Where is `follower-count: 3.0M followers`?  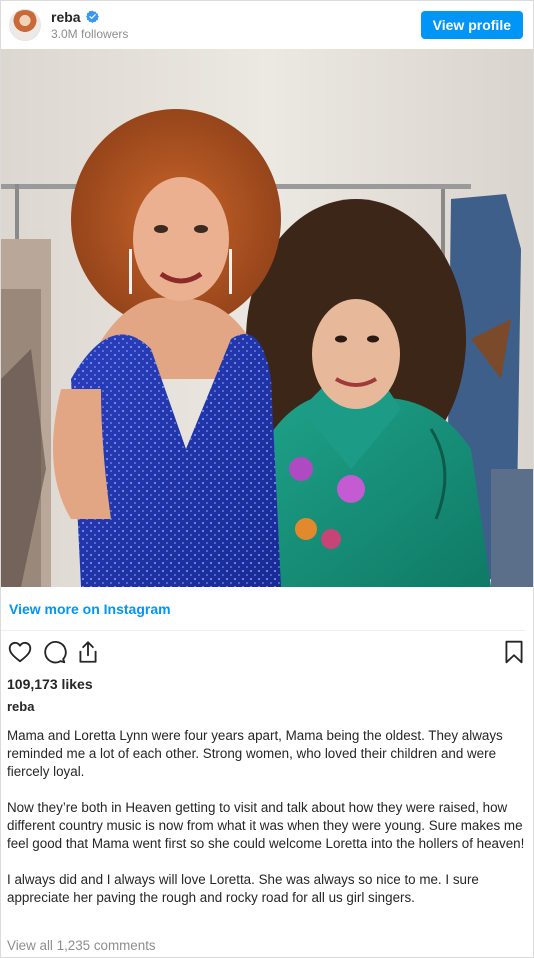 follower-count: 3.0M followers is located at coordinates (90, 33).